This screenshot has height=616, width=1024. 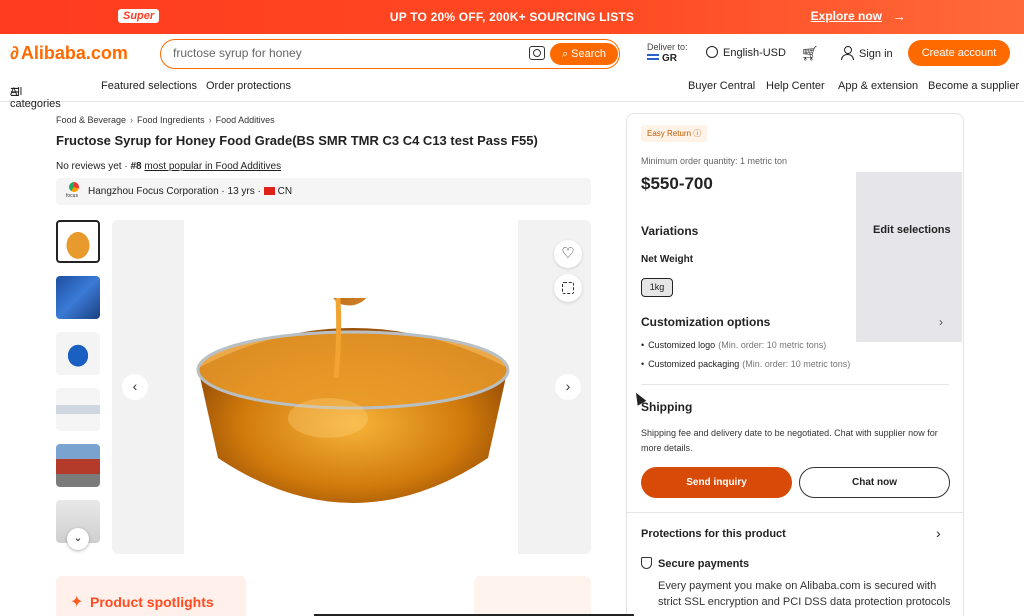 What do you see at coordinates (909, 257) in the screenshot?
I see `selection-overlay` at bounding box center [909, 257].